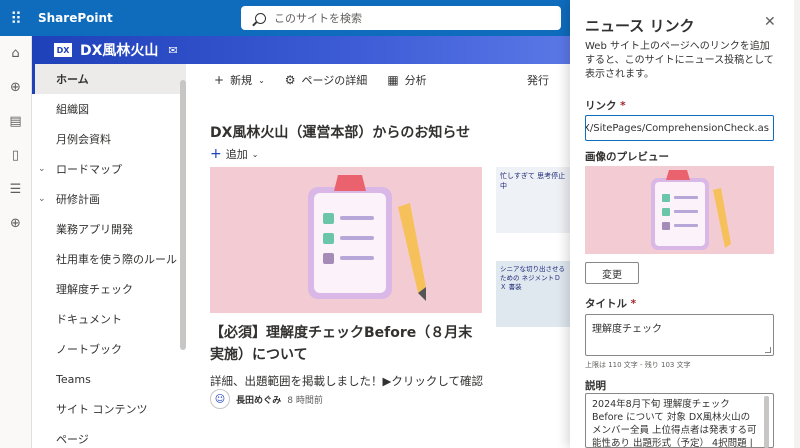 The image size is (800, 448). I want to click on close-icon: ✕, so click(770, 22).